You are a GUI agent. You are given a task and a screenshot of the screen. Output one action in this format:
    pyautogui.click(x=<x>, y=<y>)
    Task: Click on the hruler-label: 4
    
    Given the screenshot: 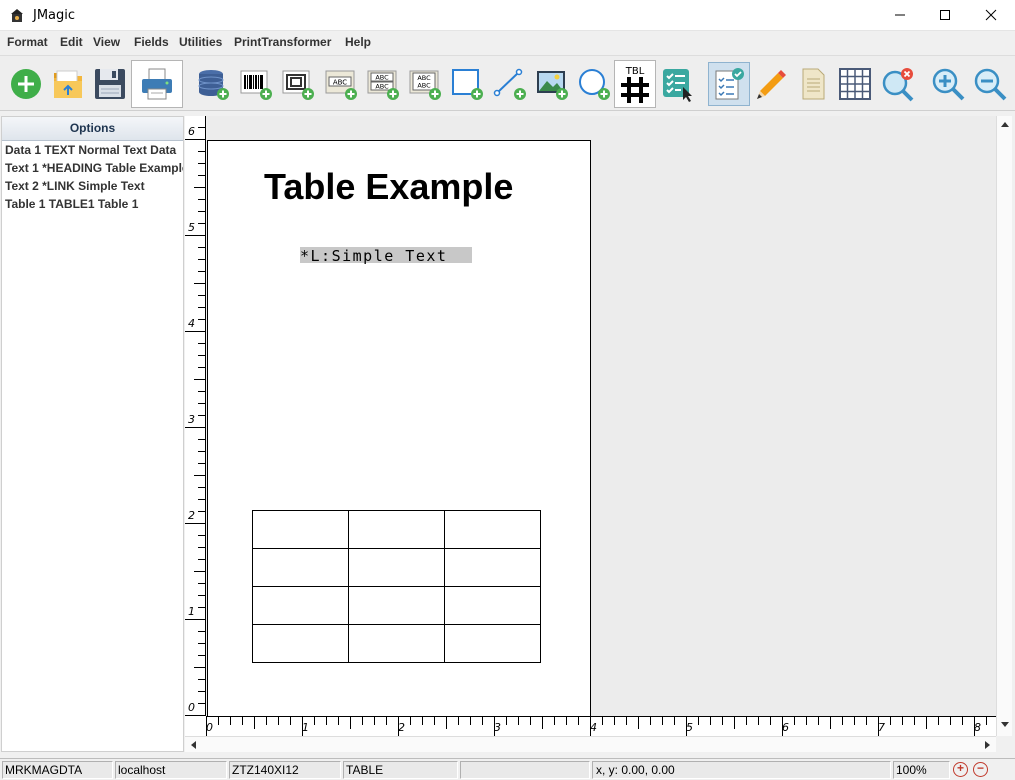 What is the action you would take?
    pyautogui.click(x=593, y=727)
    